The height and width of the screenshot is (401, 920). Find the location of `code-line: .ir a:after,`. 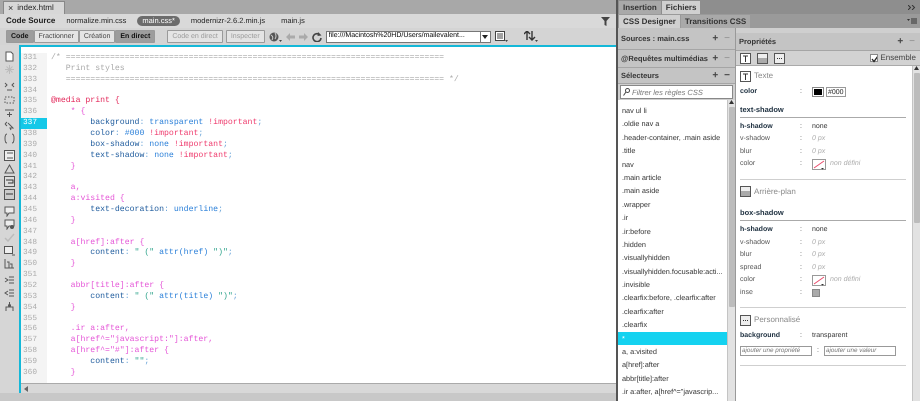

code-line: .ir a:after, is located at coordinates (100, 329).